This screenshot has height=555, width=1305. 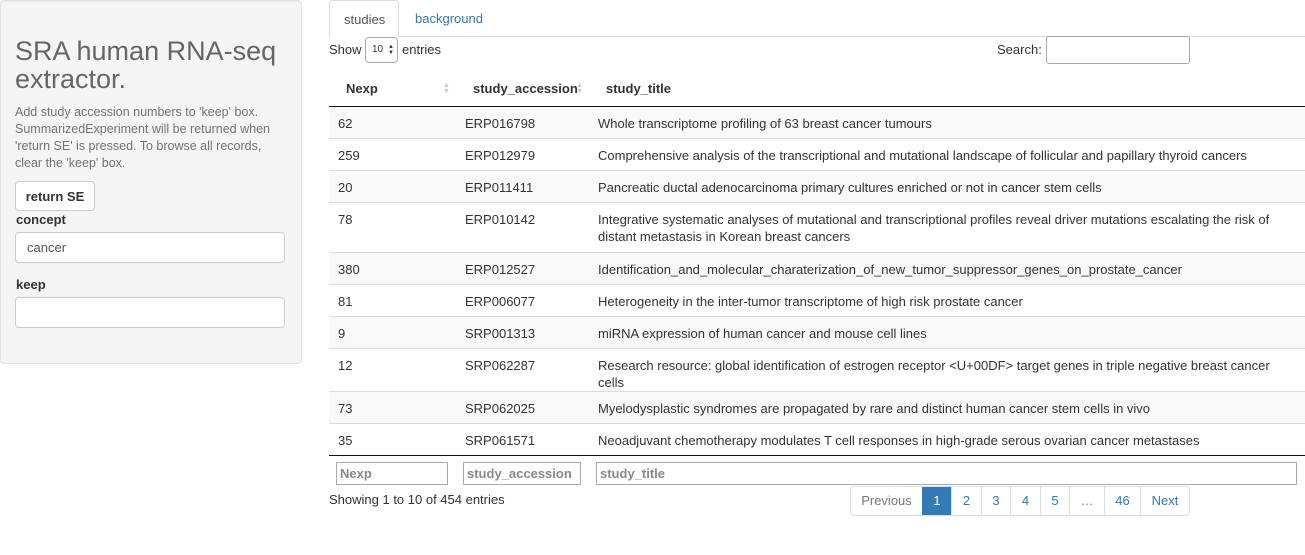 What do you see at coordinates (362, 89) in the screenshot?
I see `column-header-label: Nexp` at bounding box center [362, 89].